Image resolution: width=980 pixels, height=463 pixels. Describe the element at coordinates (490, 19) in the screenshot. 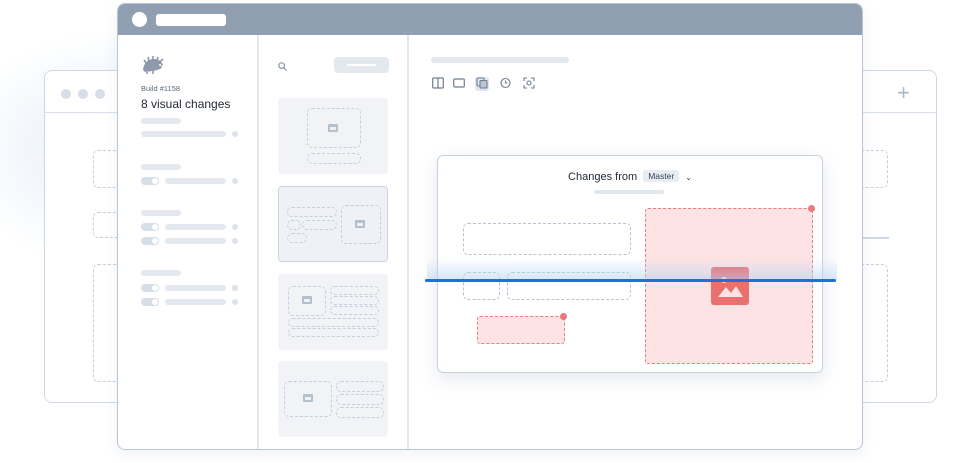

I see `title-bar` at that location.